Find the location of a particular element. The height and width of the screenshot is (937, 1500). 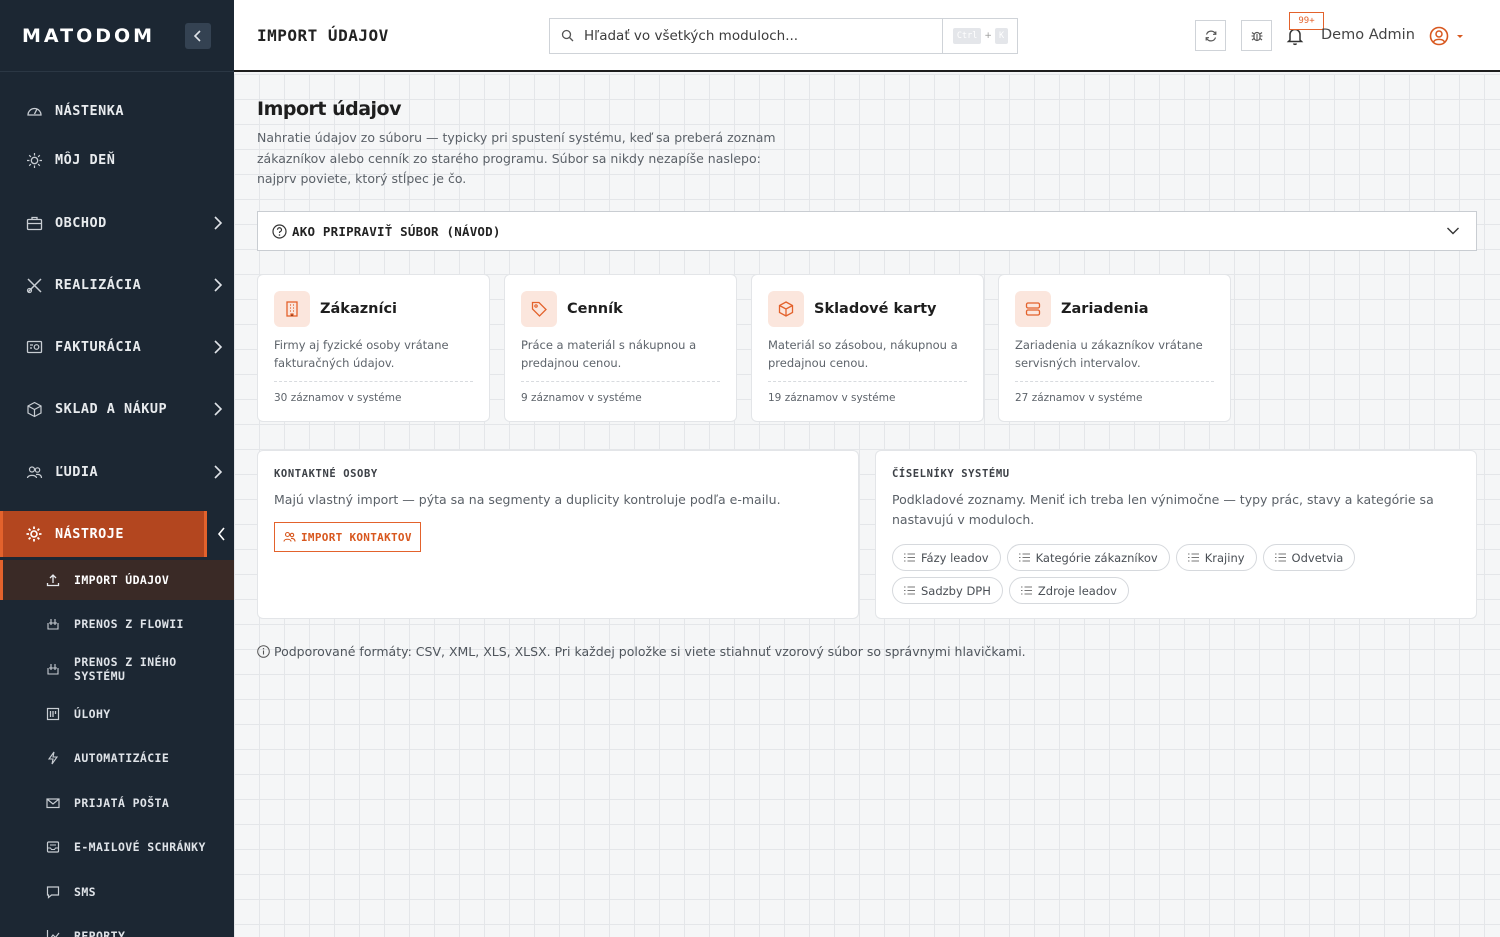

sidebar-item-label: MÔJ DEŇ is located at coordinates (85, 160).